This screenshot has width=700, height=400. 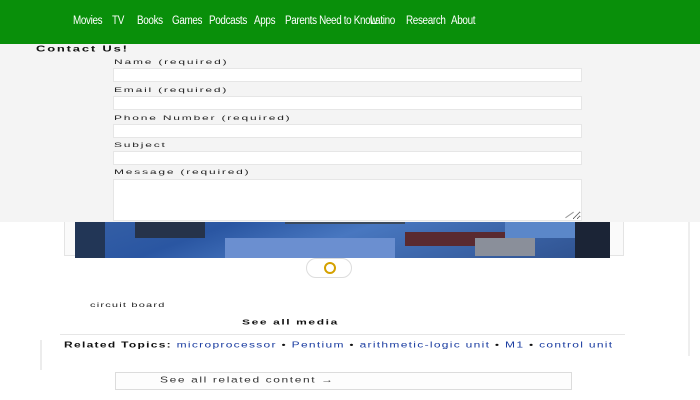 What do you see at coordinates (182, 172) in the screenshot?
I see `message-label: Message (required)` at bounding box center [182, 172].